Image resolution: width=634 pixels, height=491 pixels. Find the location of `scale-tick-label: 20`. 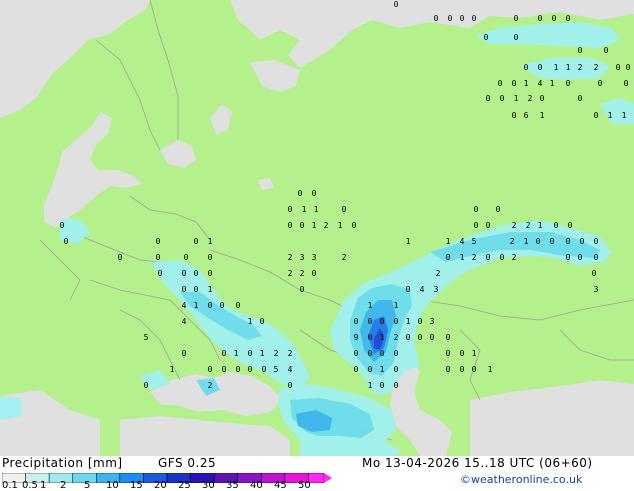

scale-tick-label: 20 is located at coordinates (160, 485).